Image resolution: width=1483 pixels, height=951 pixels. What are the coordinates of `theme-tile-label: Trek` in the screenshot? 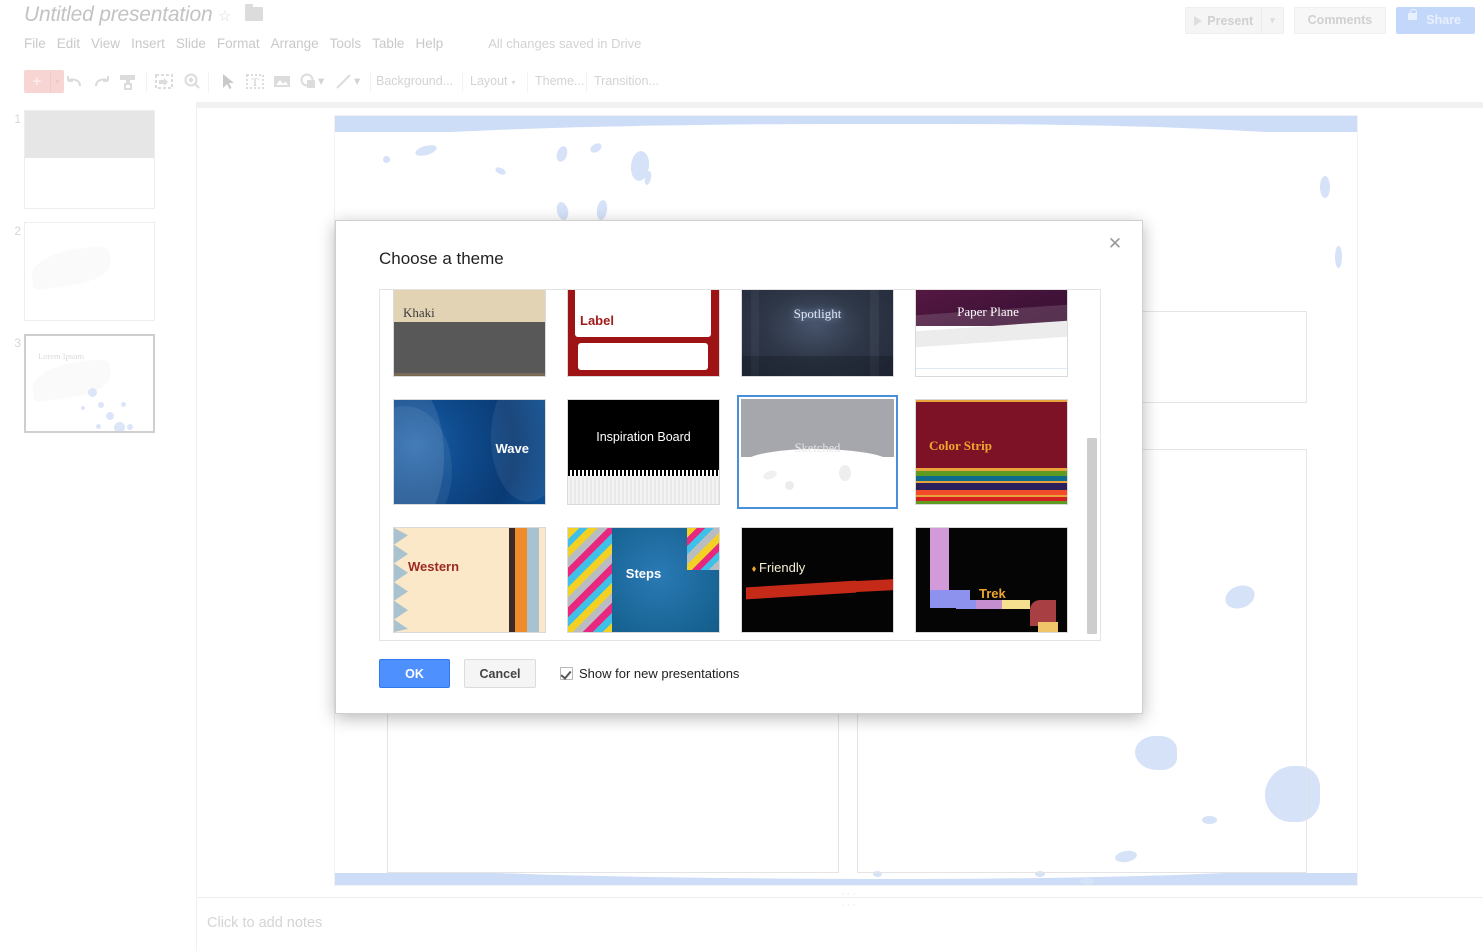 It's located at (992, 593).